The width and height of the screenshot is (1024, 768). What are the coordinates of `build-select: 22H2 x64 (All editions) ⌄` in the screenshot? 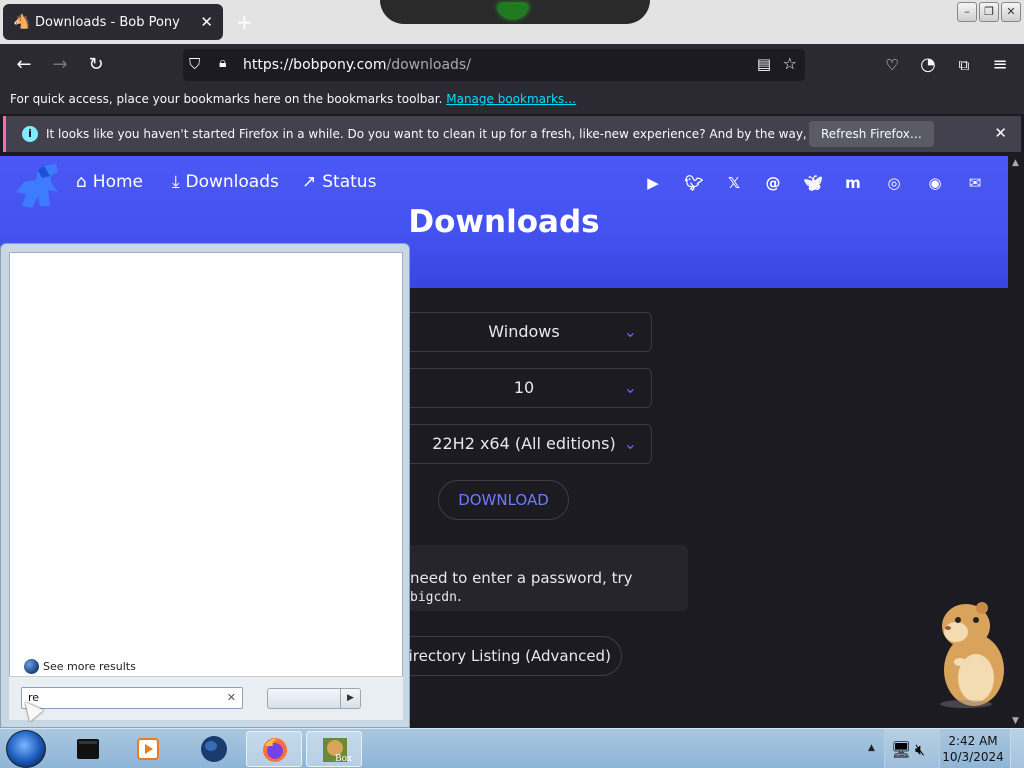 It's located at (524, 444).